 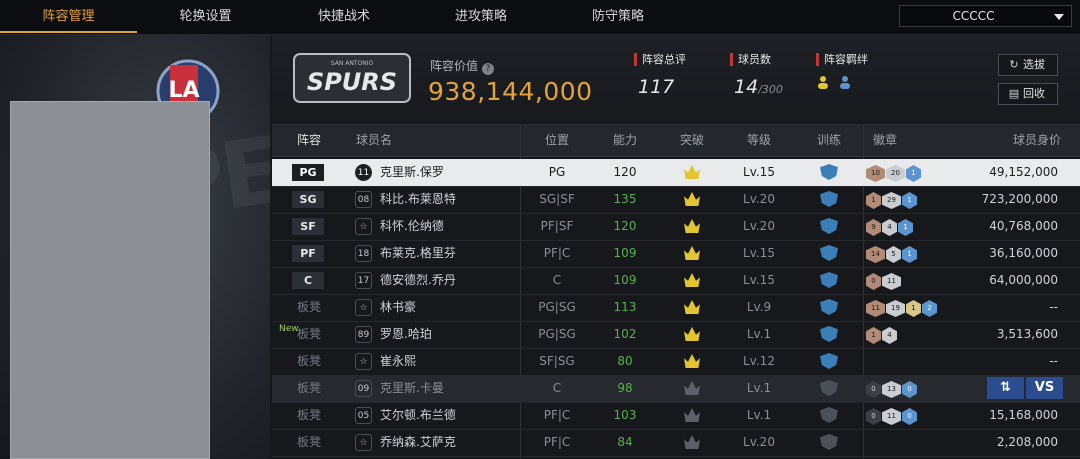 What do you see at coordinates (1053, 307) in the screenshot?
I see `player-salary: --` at bounding box center [1053, 307].